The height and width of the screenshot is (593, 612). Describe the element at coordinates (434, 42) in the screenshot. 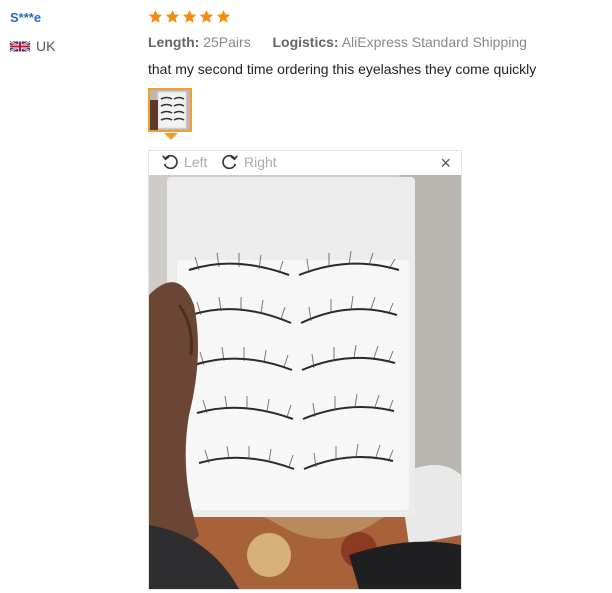

I see `logistics-value: AliExpress Standard Shipping` at that location.